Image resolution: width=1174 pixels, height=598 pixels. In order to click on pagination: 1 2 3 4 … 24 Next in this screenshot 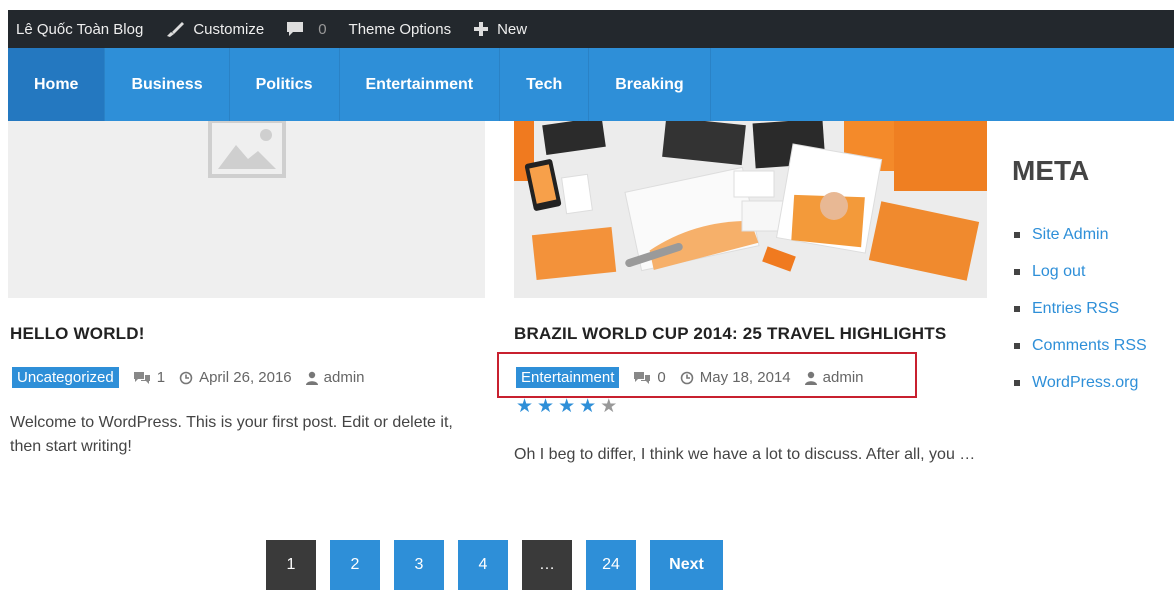, I will do `click(501, 565)`.